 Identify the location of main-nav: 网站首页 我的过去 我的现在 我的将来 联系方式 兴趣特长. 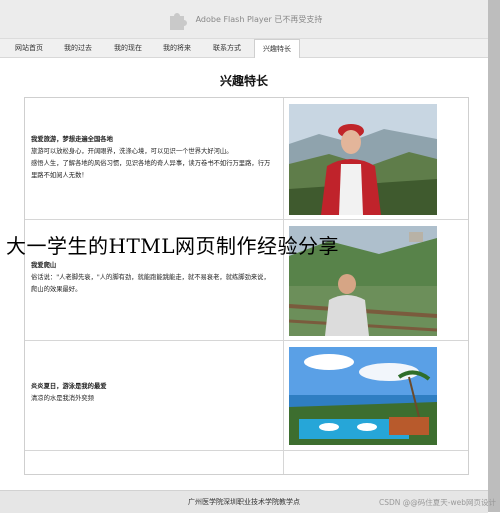
(244, 48).